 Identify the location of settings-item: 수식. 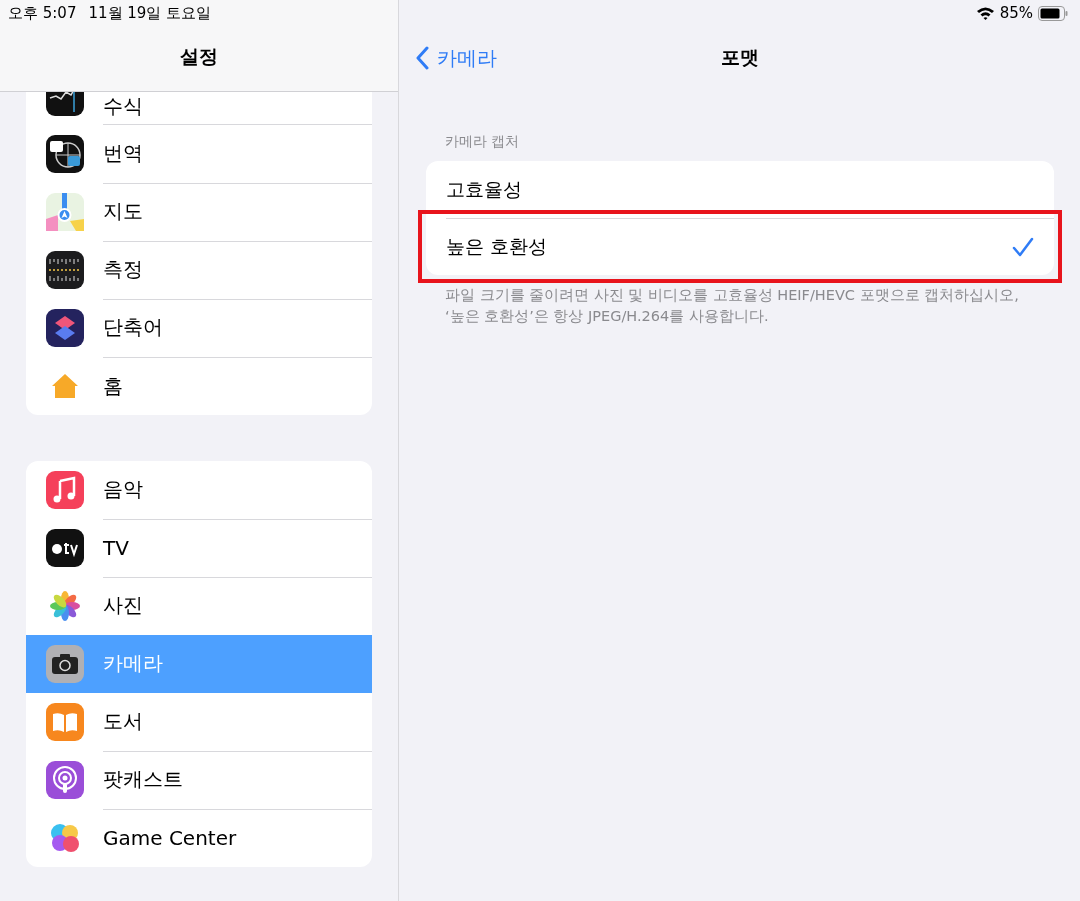
(199, 108).